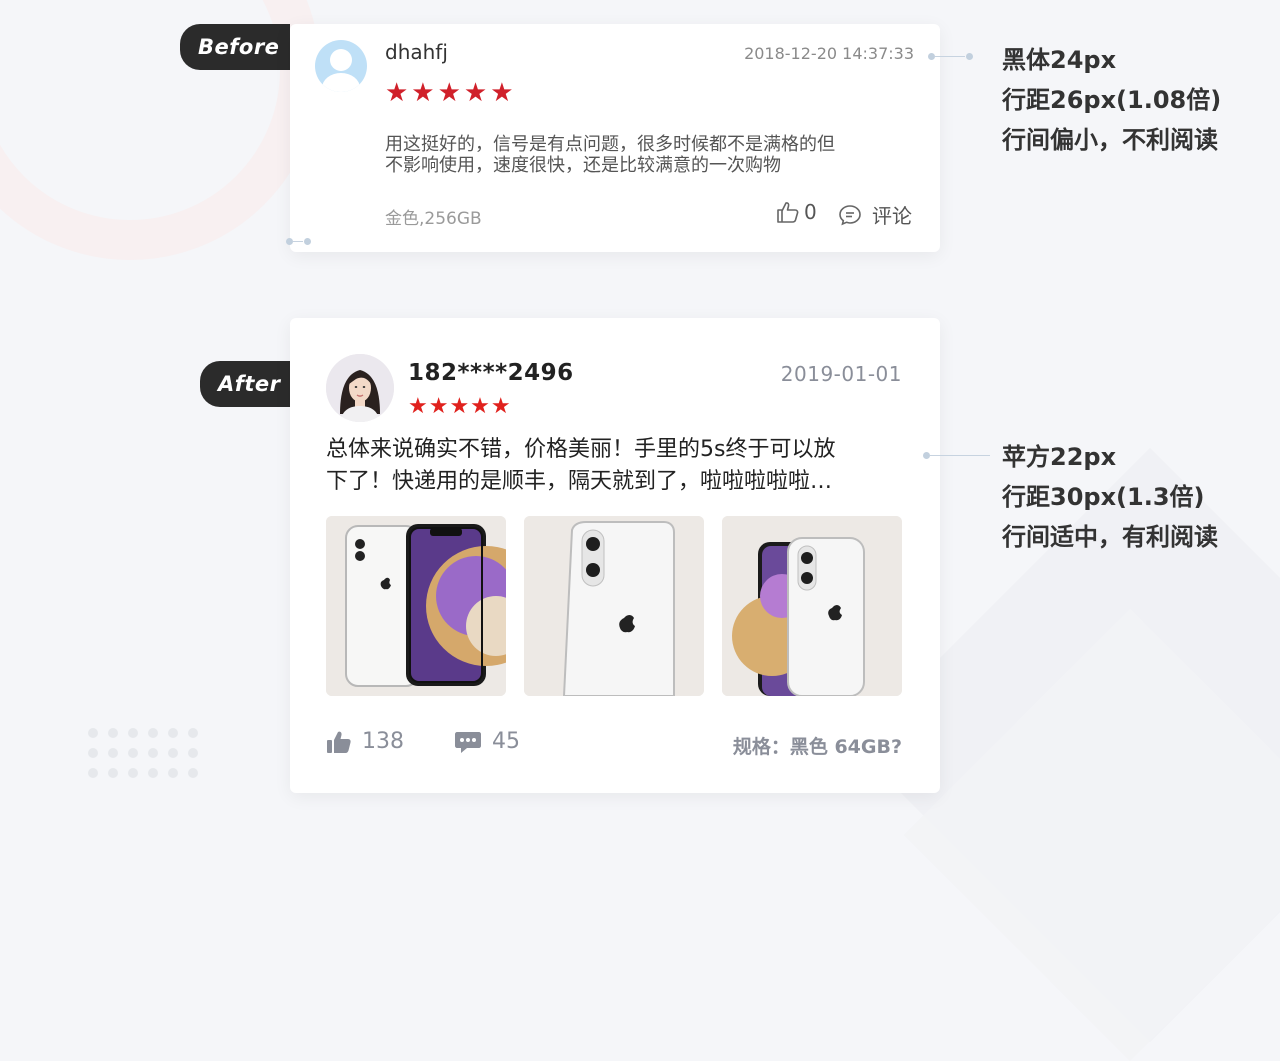 This screenshot has height=1061, width=1280. Describe the element at coordinates (341, 66) in the screenshot. I see `default-avatar-icon` at that location.